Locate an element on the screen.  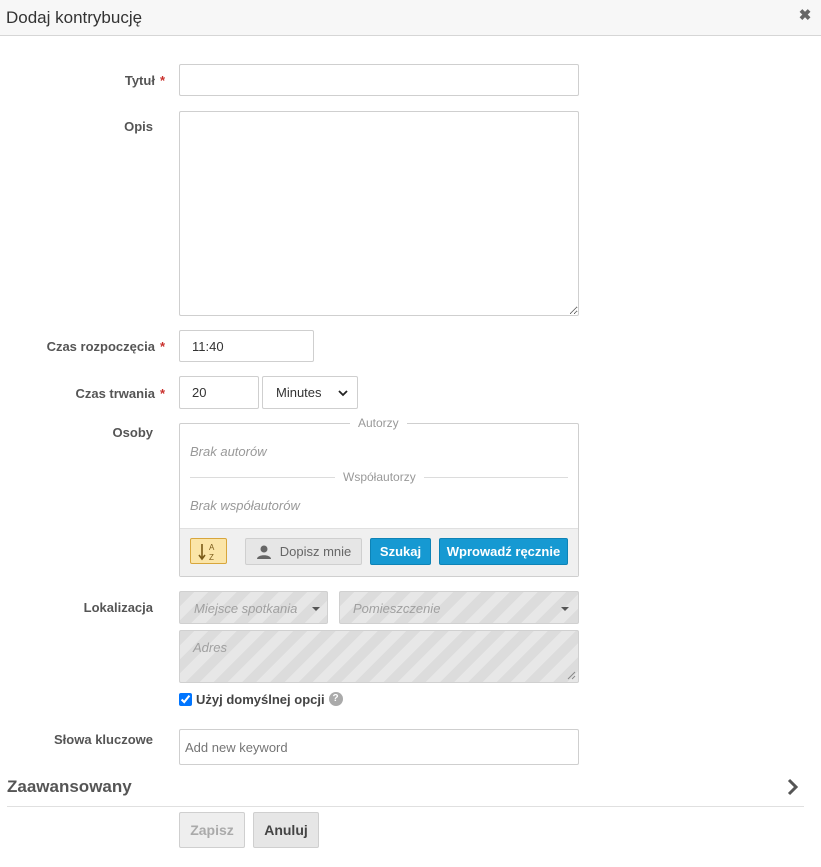
svg-text: Z is located at coordinates (211, 557).